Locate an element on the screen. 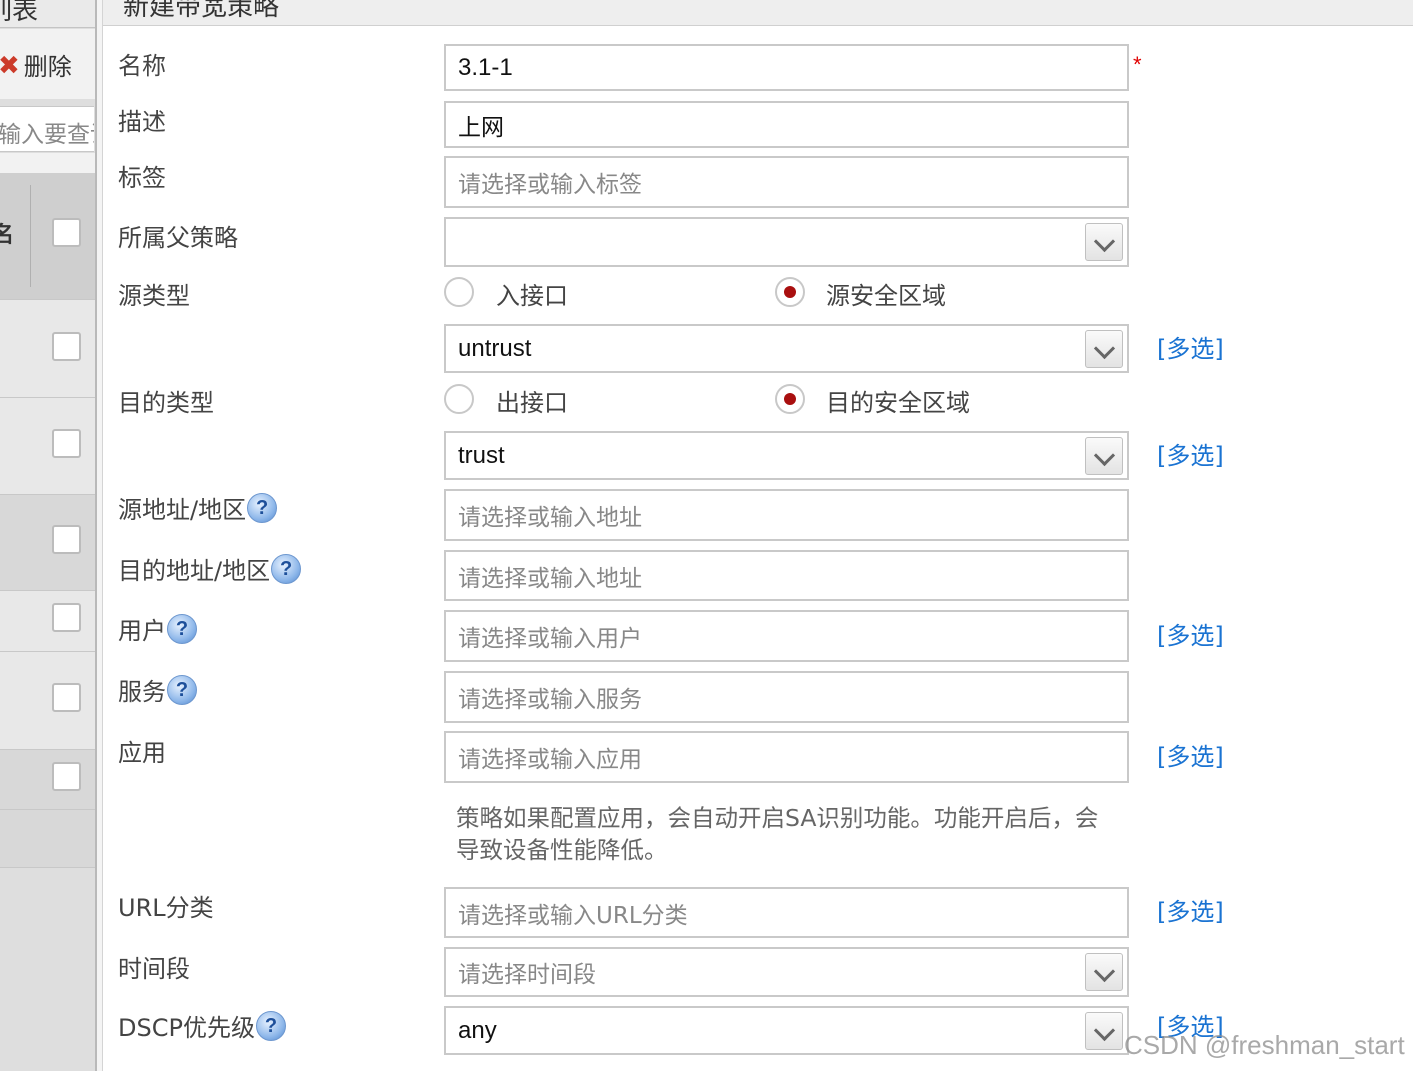  name-value: 3.1-1 is located at coordinates (485, 67).